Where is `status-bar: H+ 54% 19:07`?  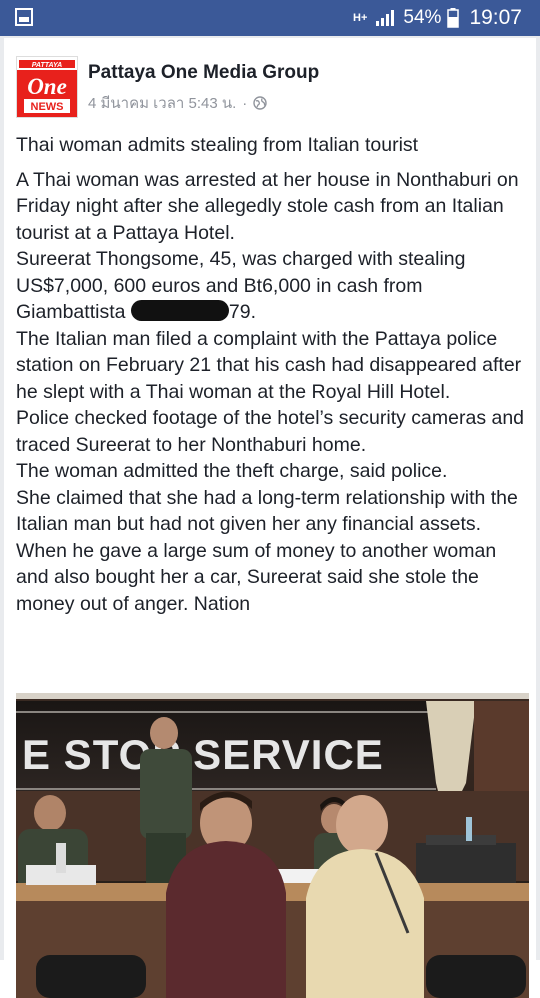
status-bar: H+ 54% 19:07 is located at coordinates (270, 18).